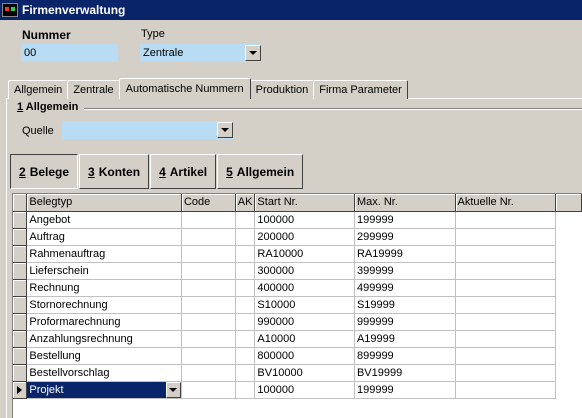 Image resolution: width=582 pixels, height=418 pixels. Describe the element at coordinates (405, 305) in the screenshot. I see `cell-max-nr: S19999` at that location.